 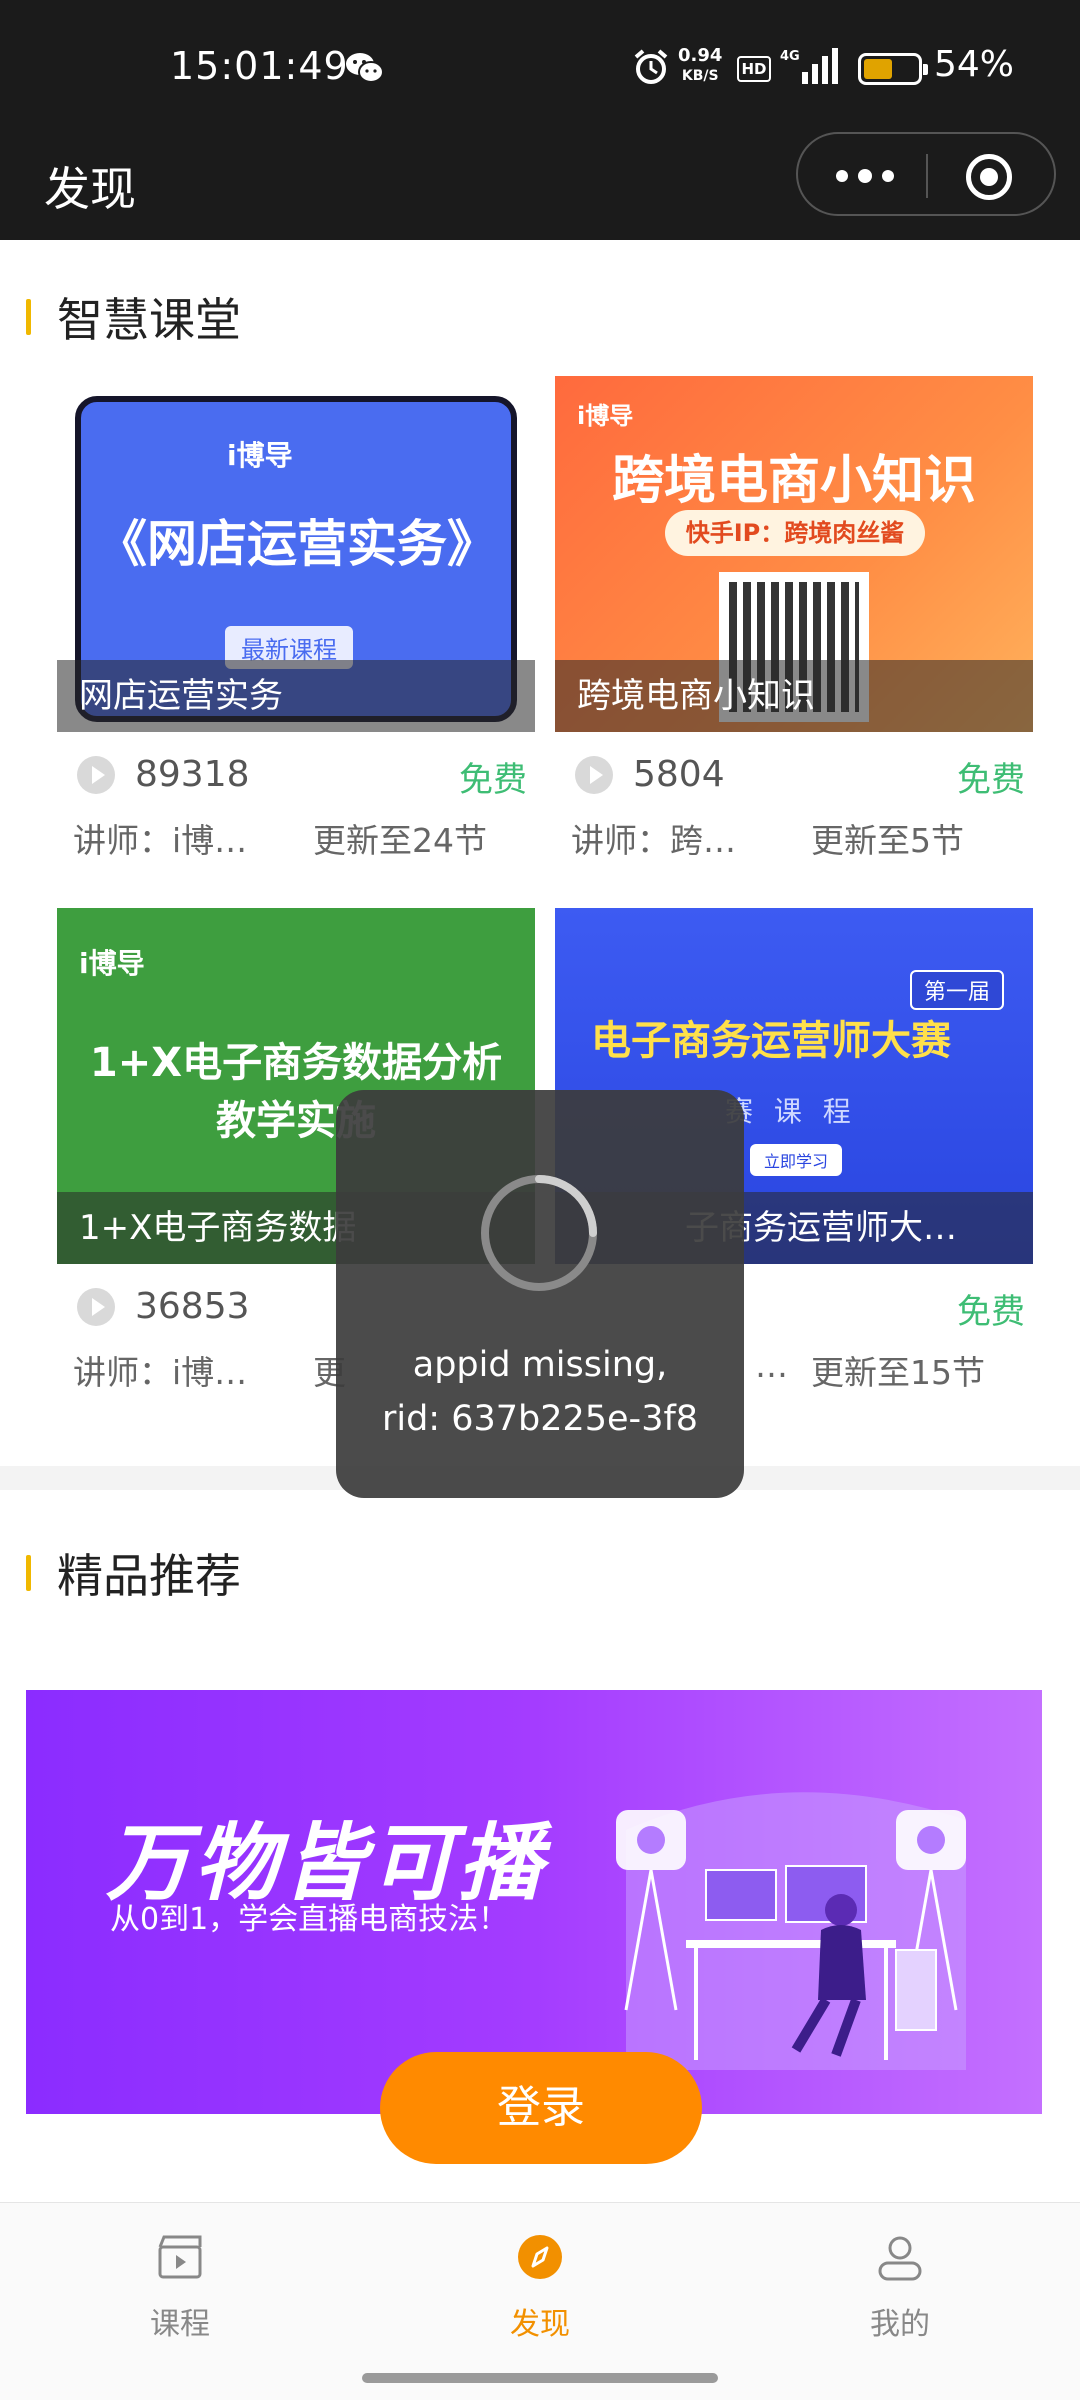 What do you see at coordinates (149, 320) in the screenshot?
I see `section-title-text: 智慧课堂` at bounding box center [149, 320].